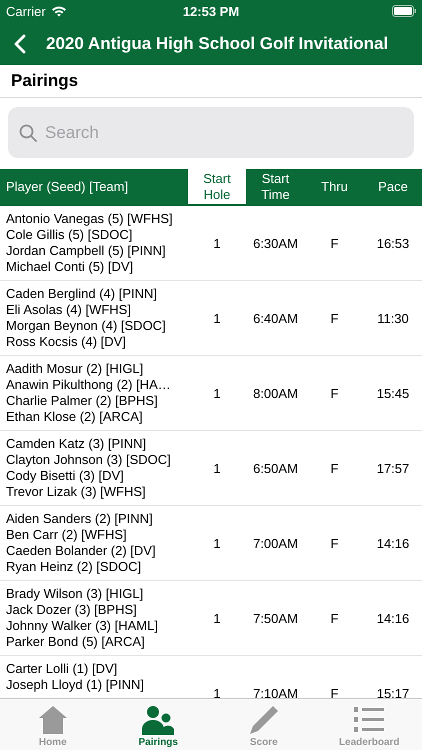 The height and width of the screenshot is (750, 422). What do you see at coordinates (275, 243) in the screenshot?
I see `table-cell-text: 6:30AM` at bounding box center [275, 243].